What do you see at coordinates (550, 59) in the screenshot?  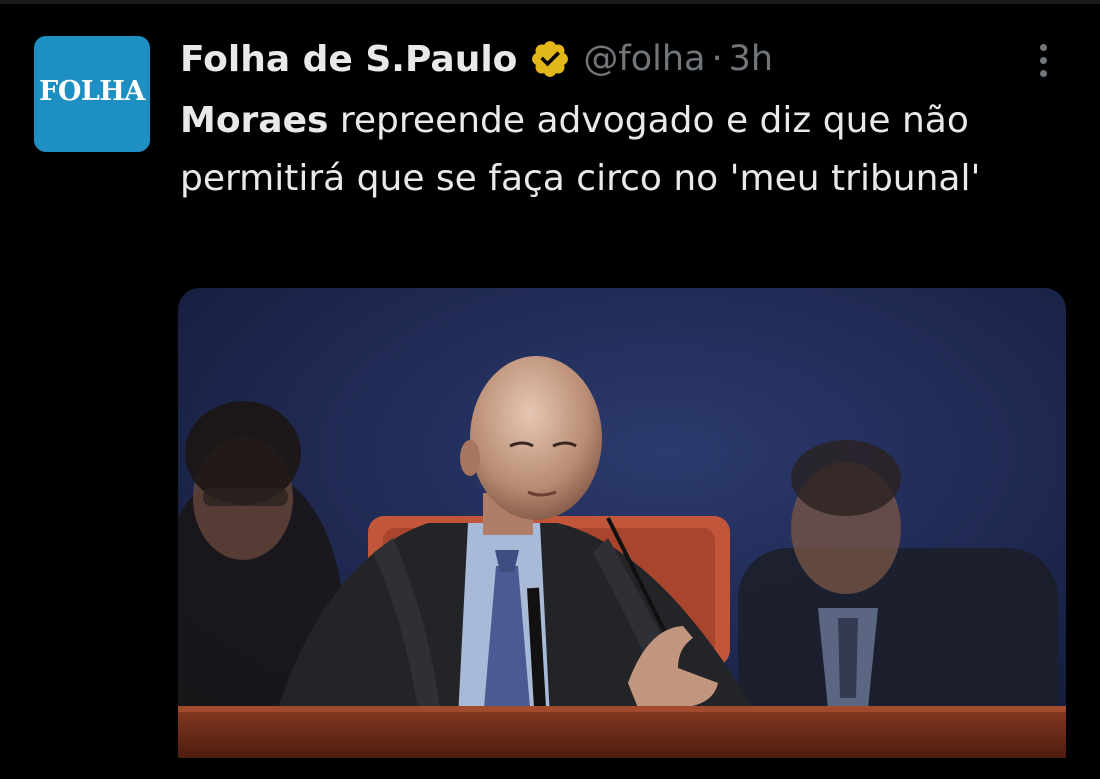 I see `verified-badge-icon` at bounding box center [550, 59].